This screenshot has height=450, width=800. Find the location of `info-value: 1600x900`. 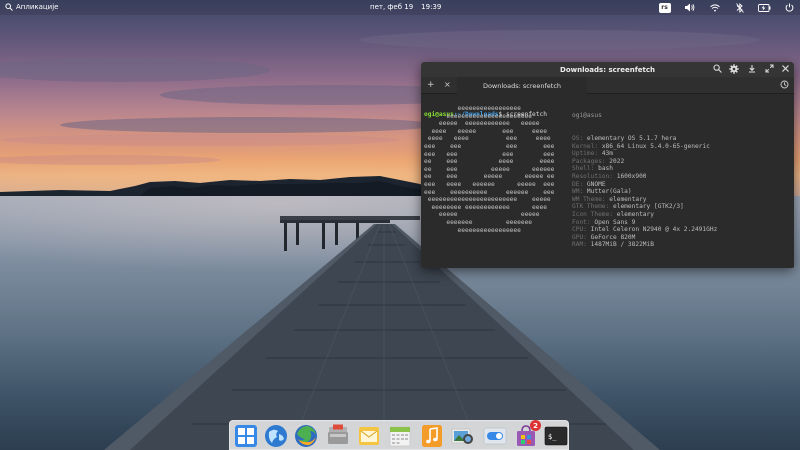

info-value: 1600x900 is located at coordinates (631, 176).